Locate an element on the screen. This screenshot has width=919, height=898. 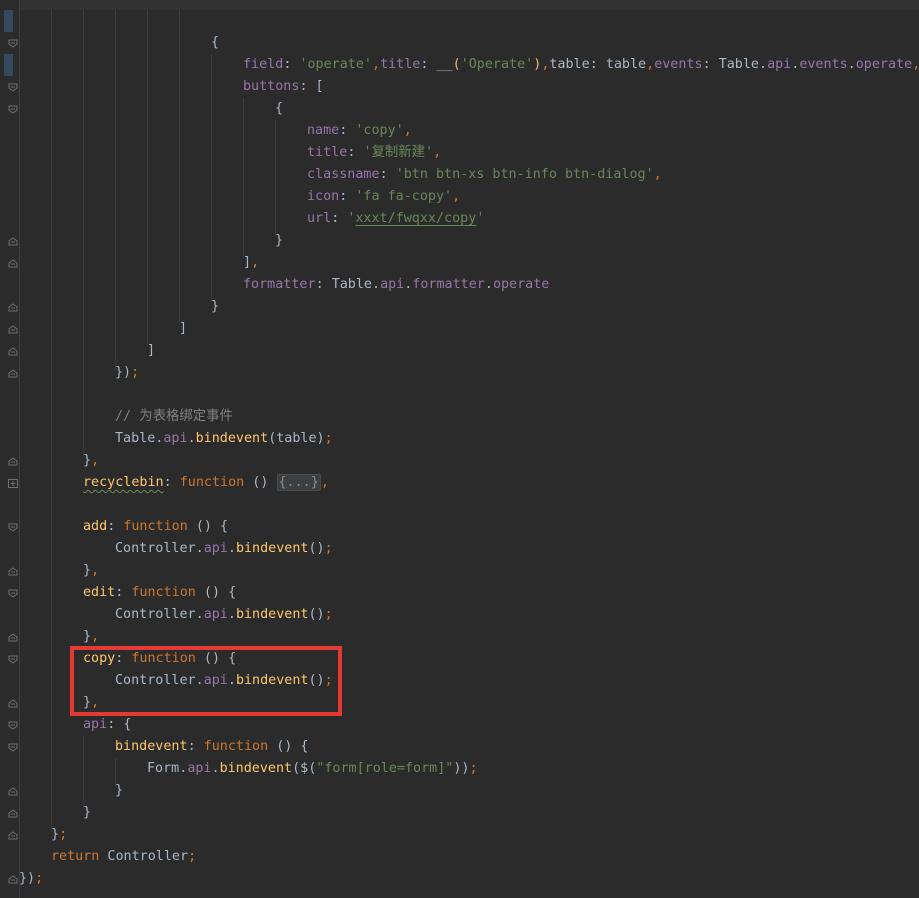
code-line: }; is located at coordinates (59, 835).